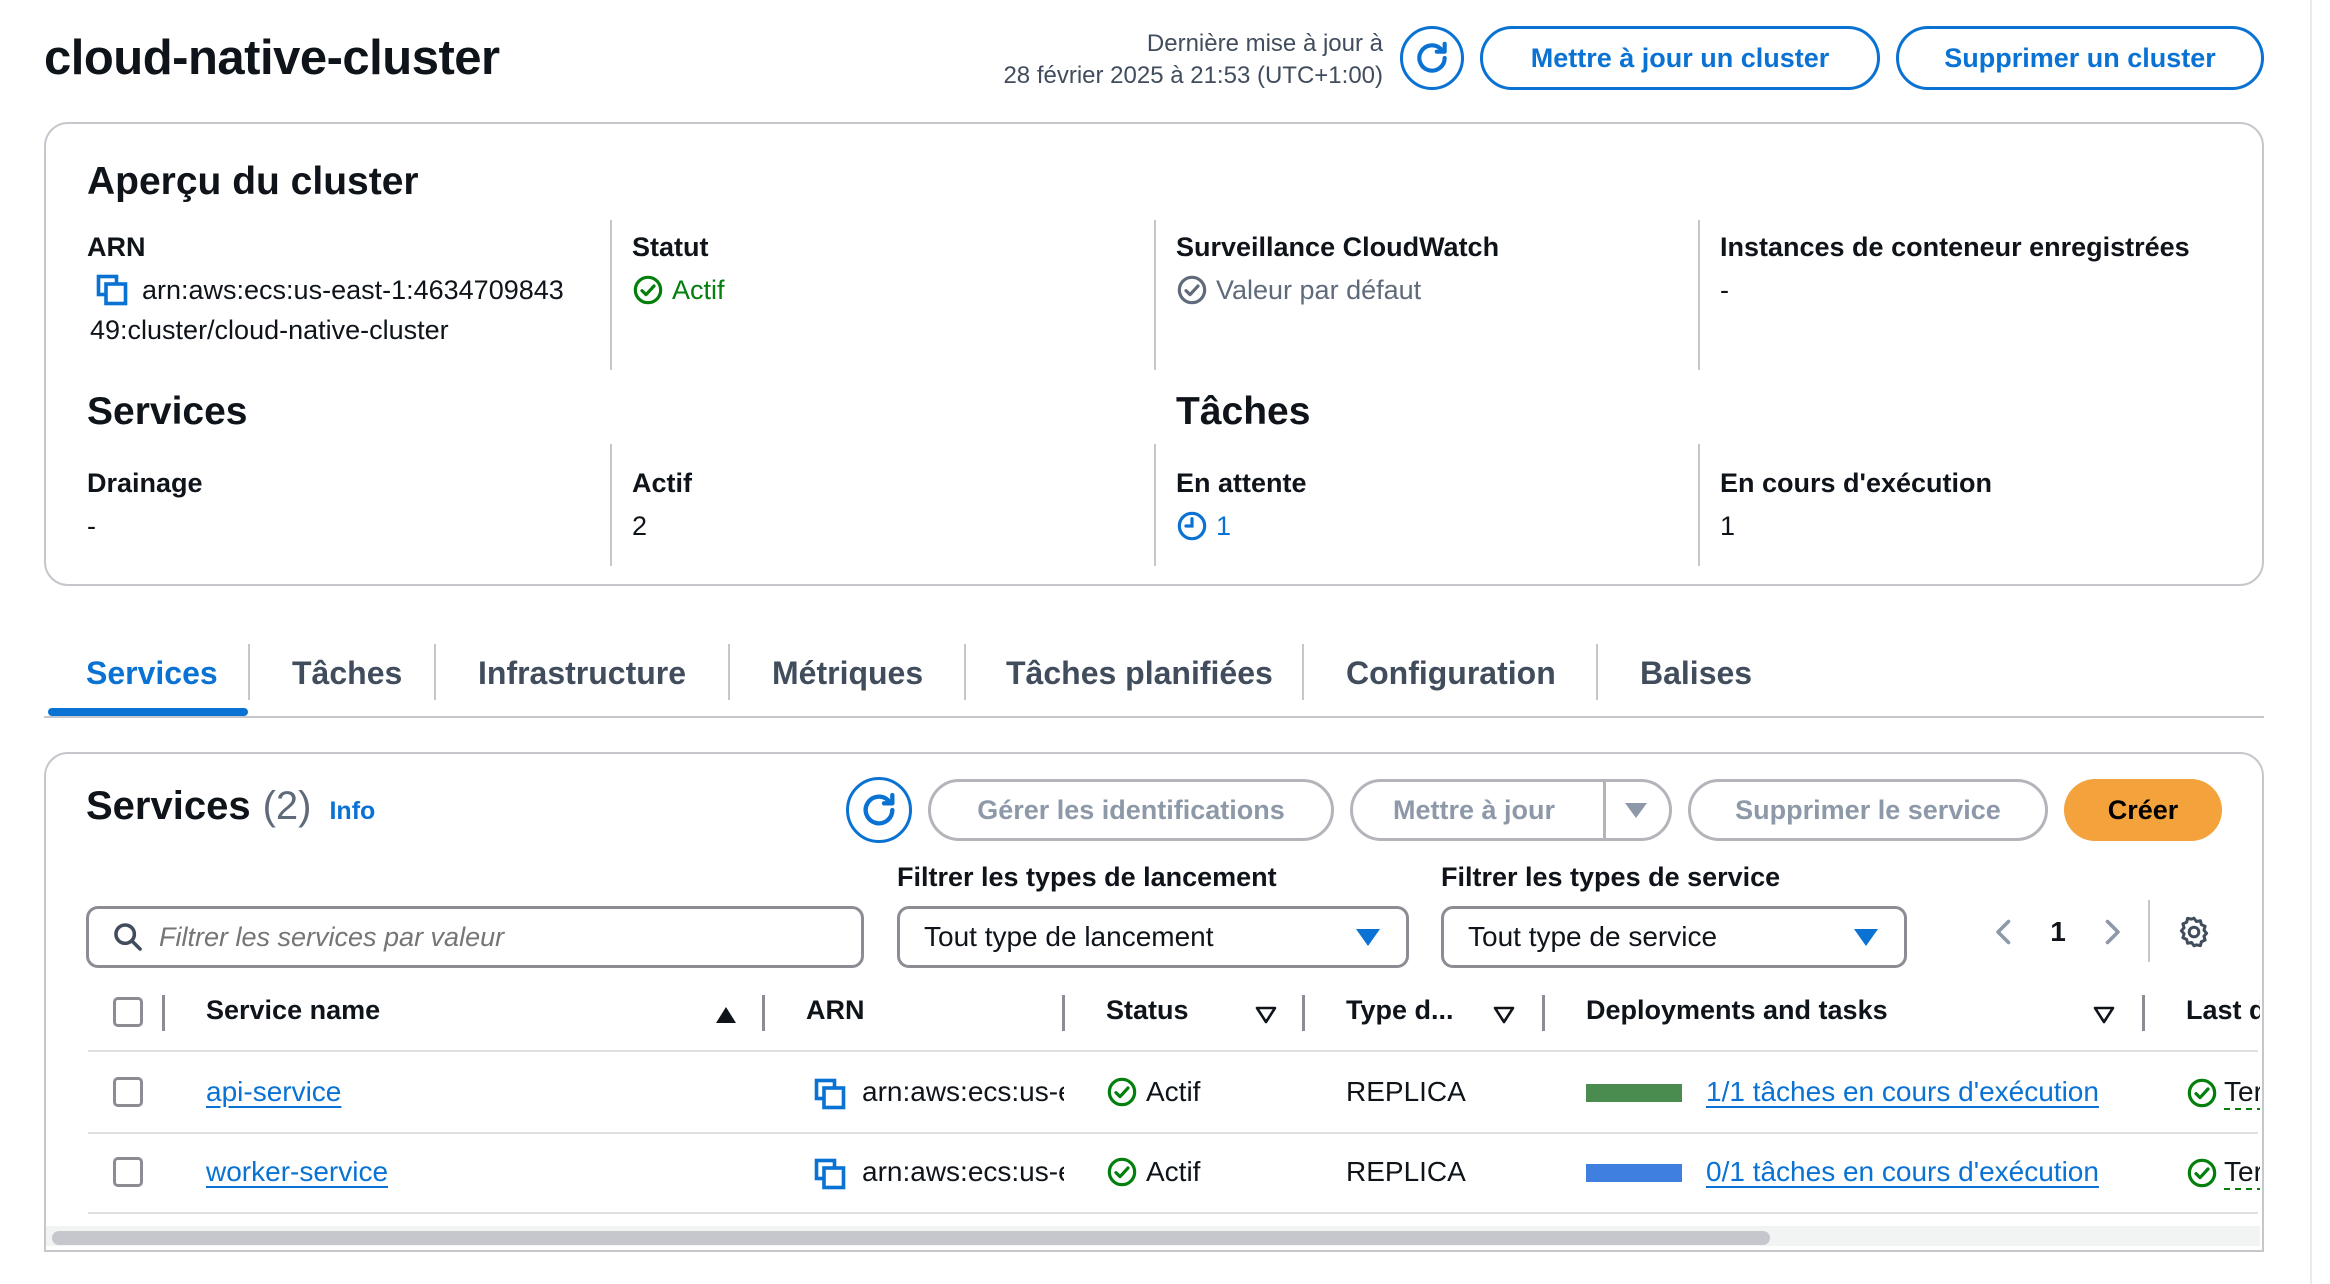  Describe the element at coordinates (269, 330) in the screenshot. I see `arn-text-line2: 49:cluster/cloud-native-cluster` at that location.